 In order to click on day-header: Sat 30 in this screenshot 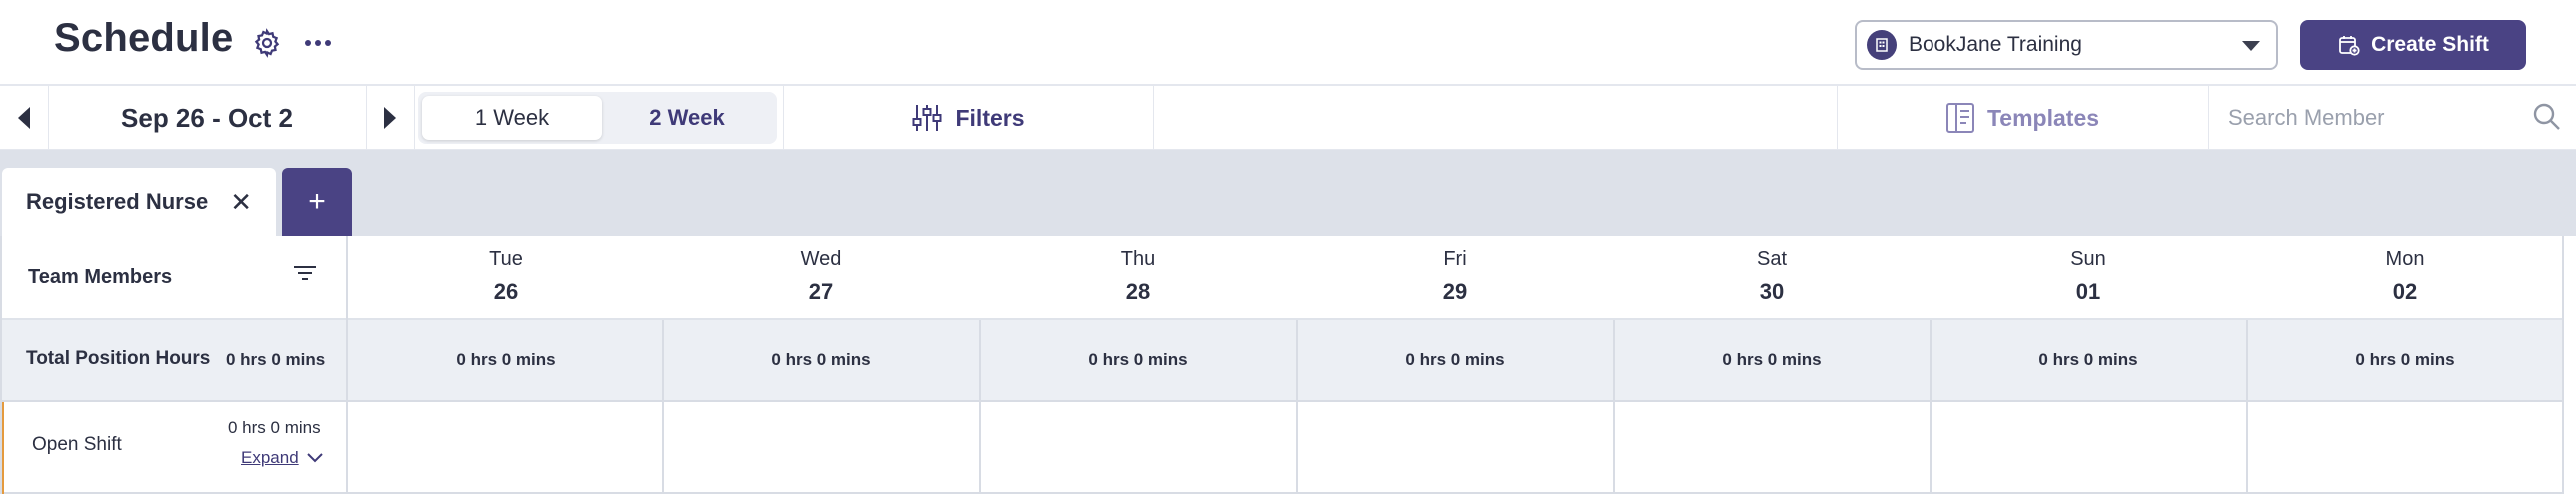, I will do `click(1772, 276)`.